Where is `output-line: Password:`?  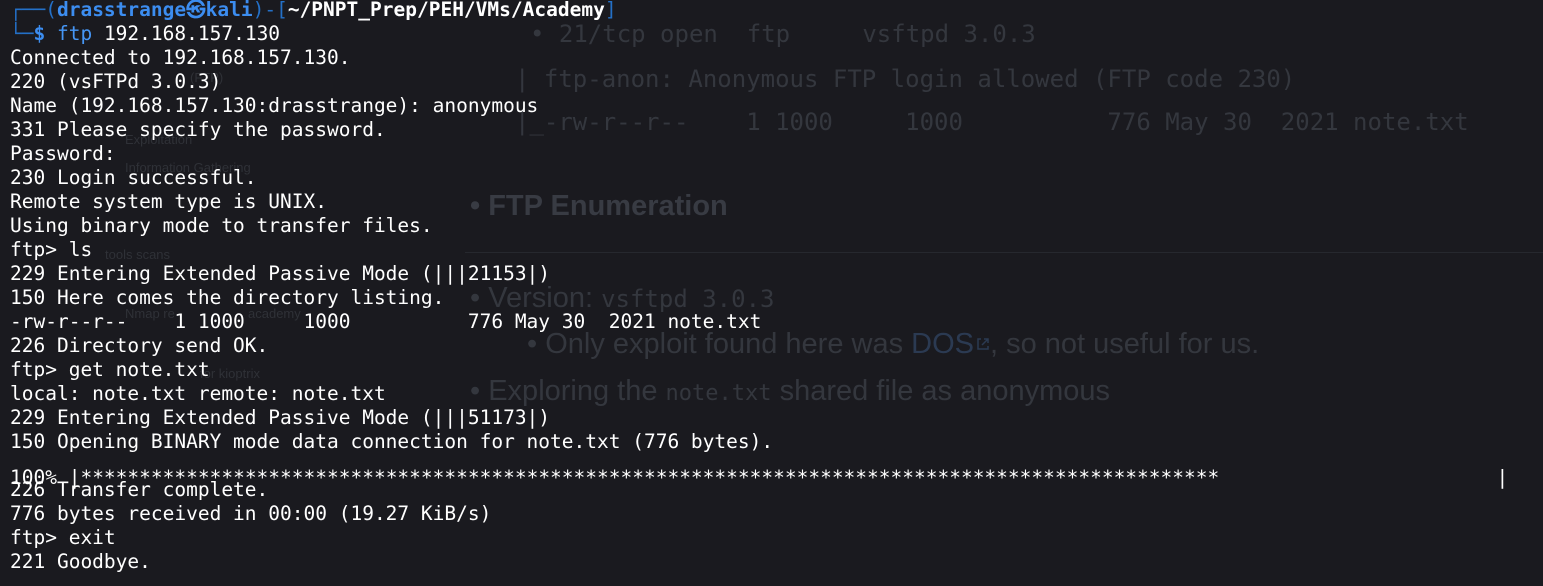 output-line: Password: is located at coordinates (63, 153).